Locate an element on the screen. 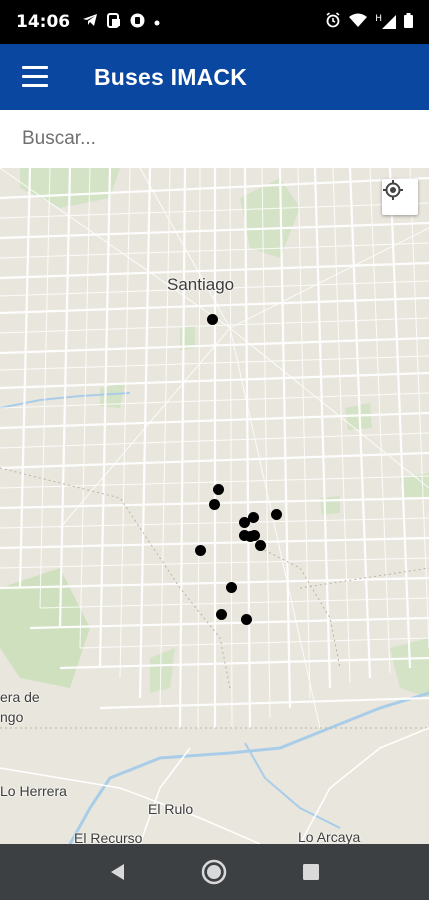  shield-icon is located at coordinates (137, 22).